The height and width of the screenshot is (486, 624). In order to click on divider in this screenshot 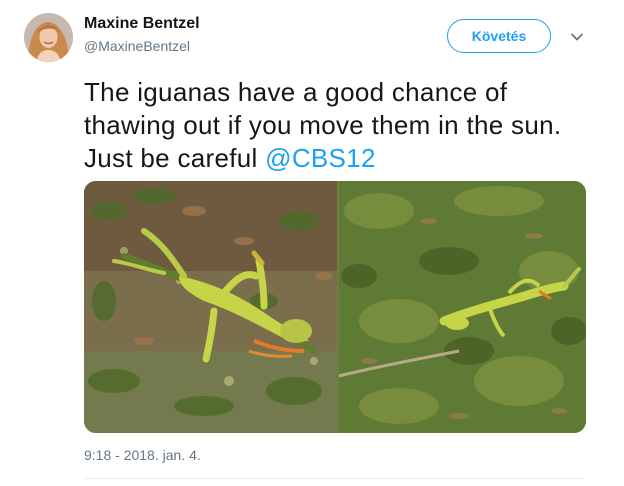, I will do `click(334, 478)`.